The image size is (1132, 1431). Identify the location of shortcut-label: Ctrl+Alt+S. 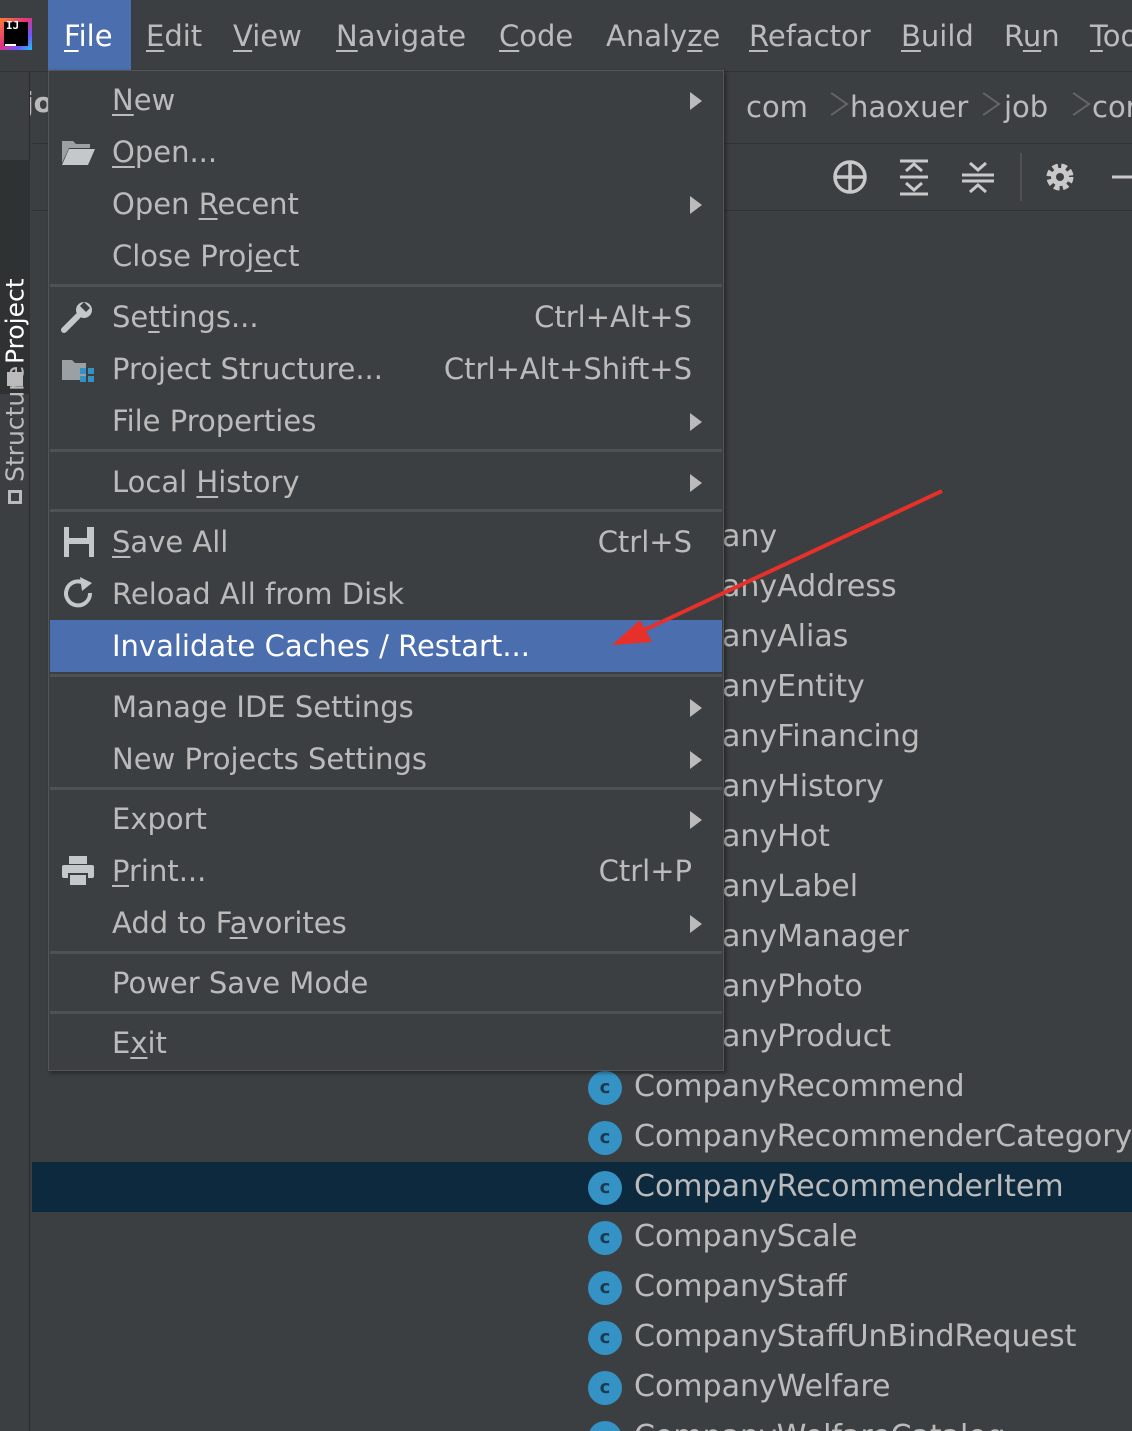
(613, 317).